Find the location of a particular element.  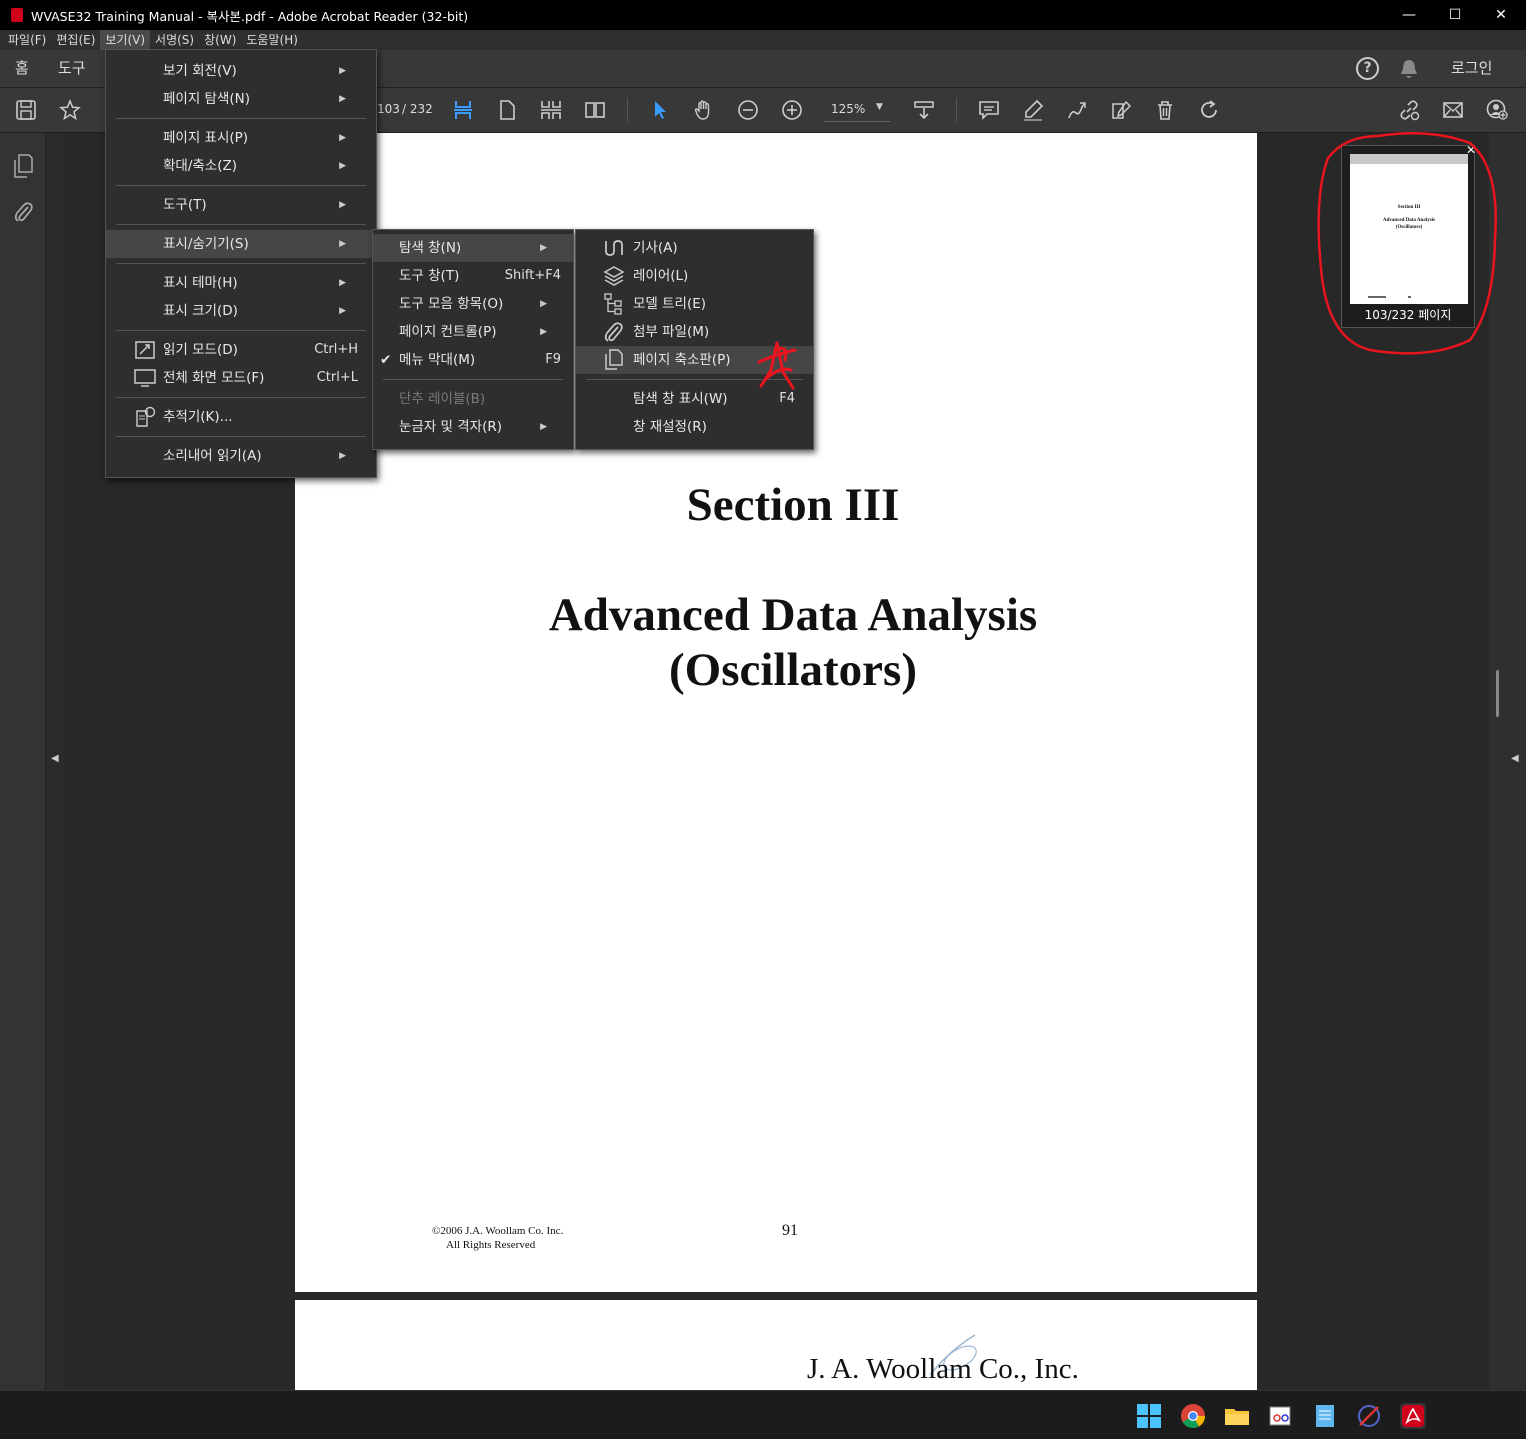

two-page-scroll-icon is located at coordinates (551, 110).